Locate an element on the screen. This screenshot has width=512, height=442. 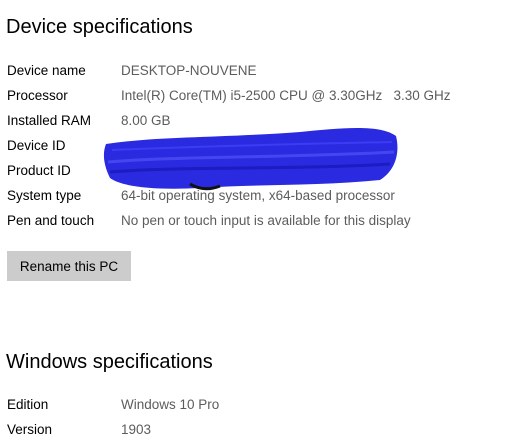
windows-specifications-heading: Windows specifications is located at coordinates (109, 362).